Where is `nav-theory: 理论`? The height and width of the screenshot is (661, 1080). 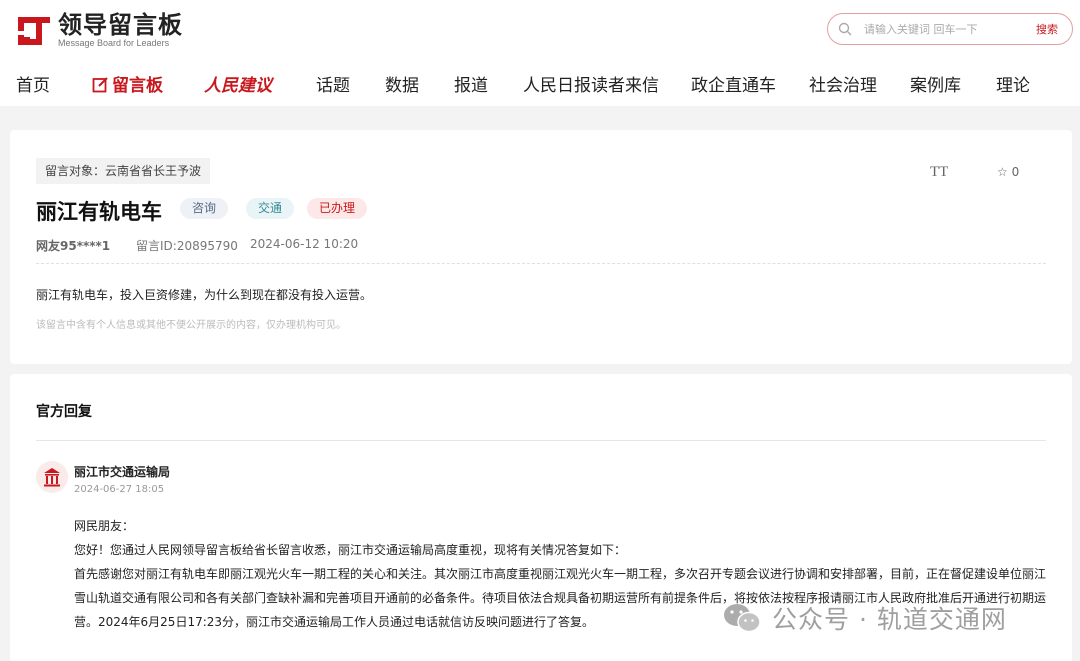
nav-theory: 理论 is located at coordinates (1013, 83).